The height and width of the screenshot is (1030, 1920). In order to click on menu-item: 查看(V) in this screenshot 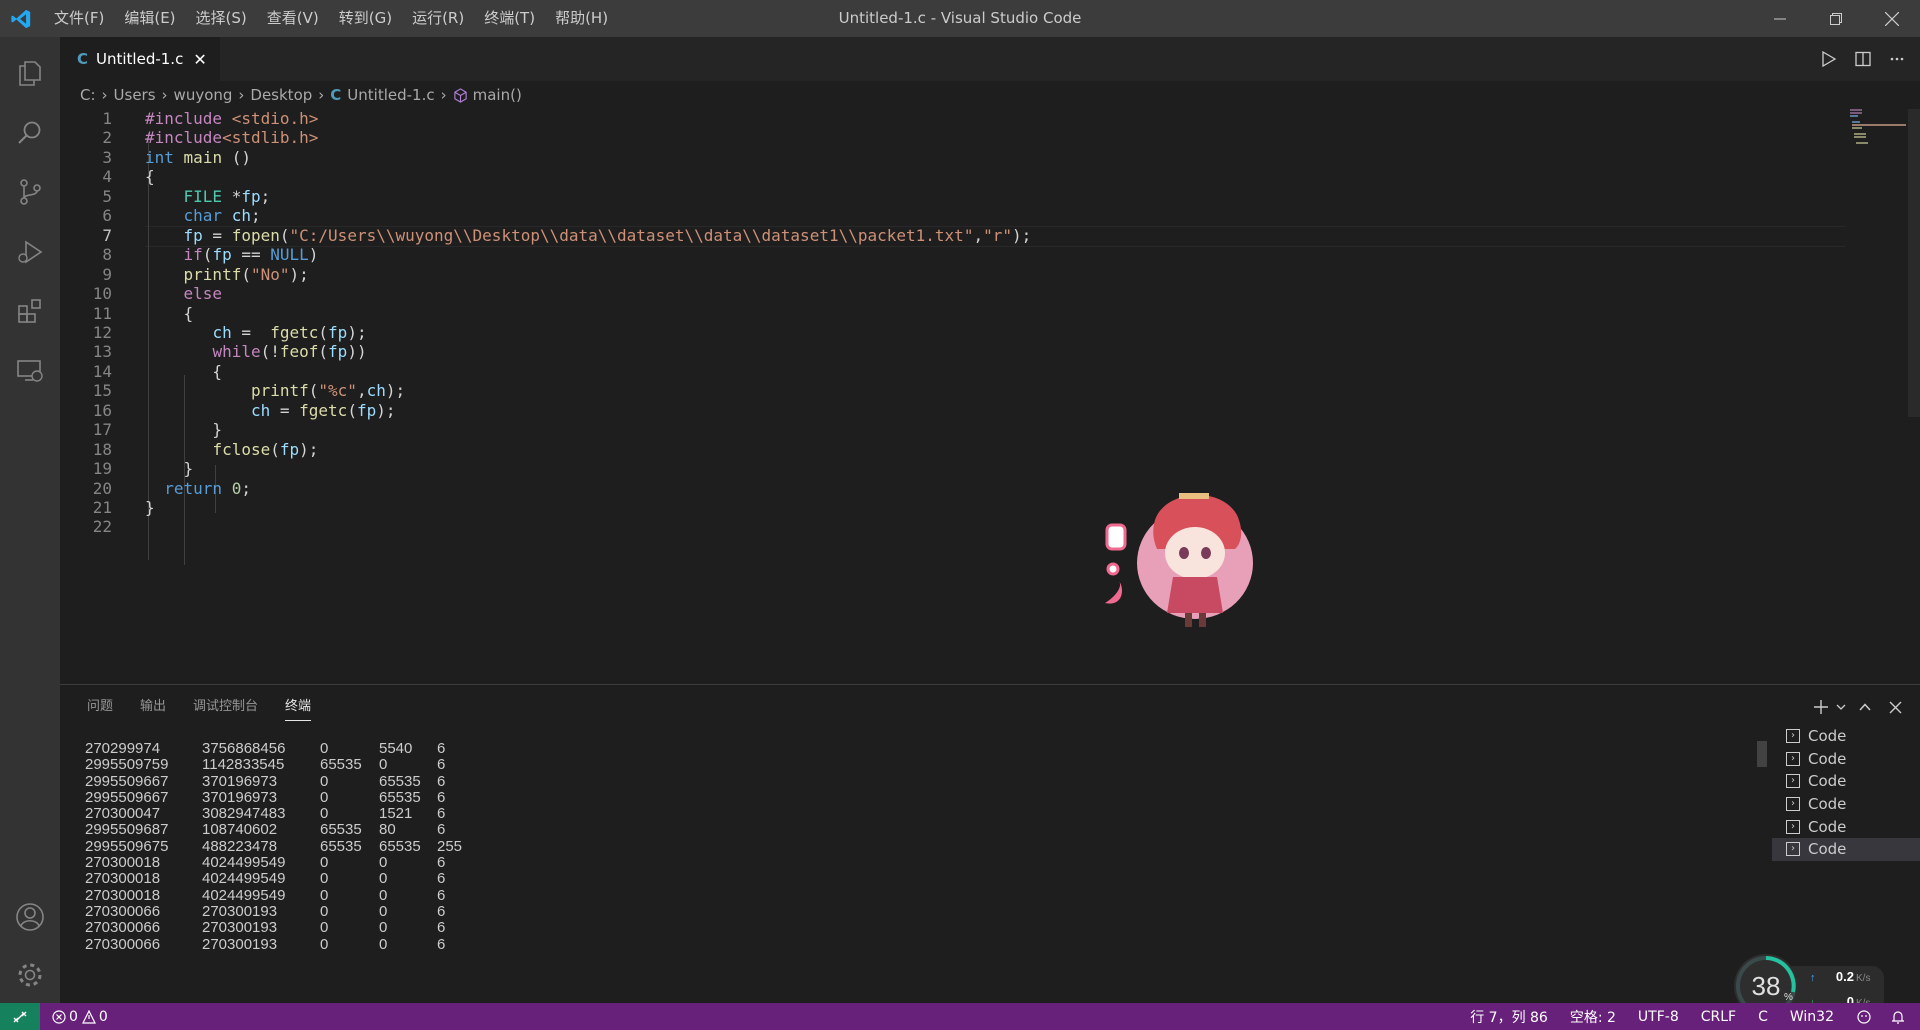, I will do `click(293, 18)`.